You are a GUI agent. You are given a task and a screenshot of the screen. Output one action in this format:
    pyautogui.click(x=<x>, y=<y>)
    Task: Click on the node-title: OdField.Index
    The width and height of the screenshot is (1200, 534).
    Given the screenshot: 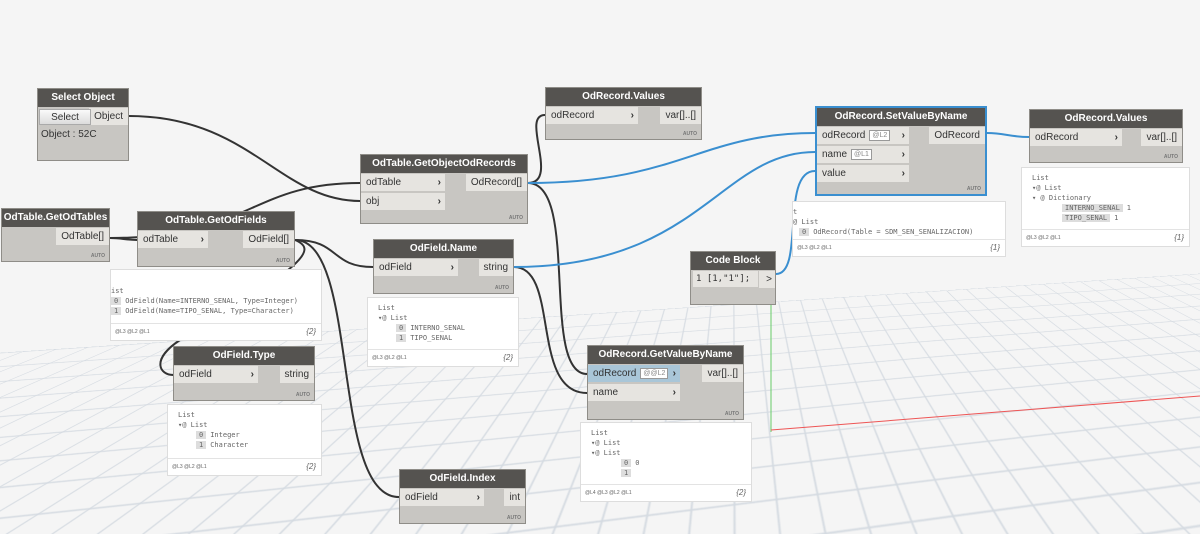 What is the action you would take?
    pyautogui.click(x=462, y=479)
    